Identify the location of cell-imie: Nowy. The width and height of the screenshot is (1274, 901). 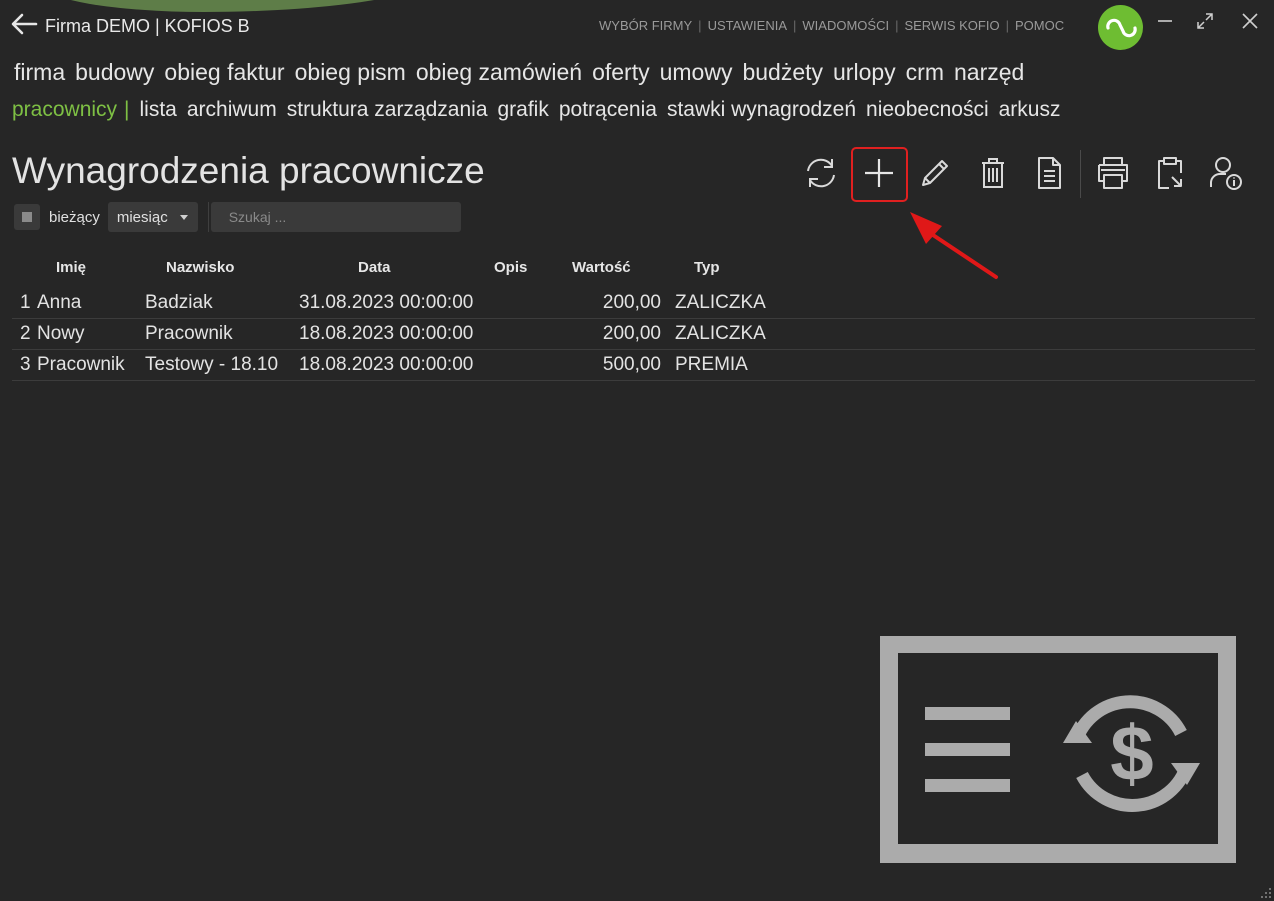
(61, 333).